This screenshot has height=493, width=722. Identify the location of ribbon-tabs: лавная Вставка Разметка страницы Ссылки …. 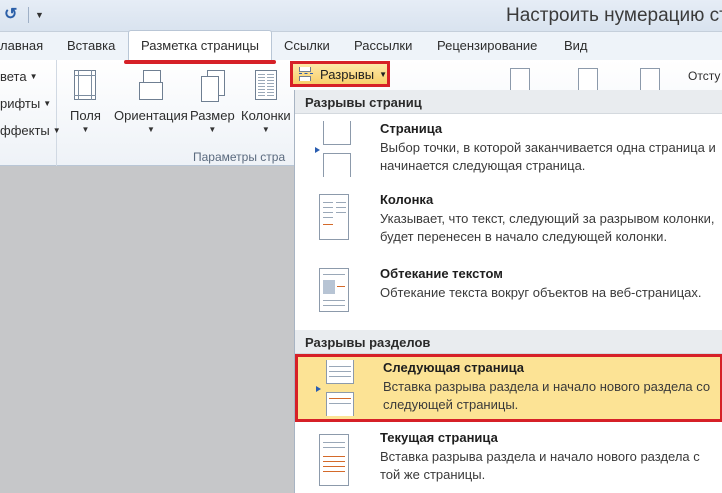
(361, 45).